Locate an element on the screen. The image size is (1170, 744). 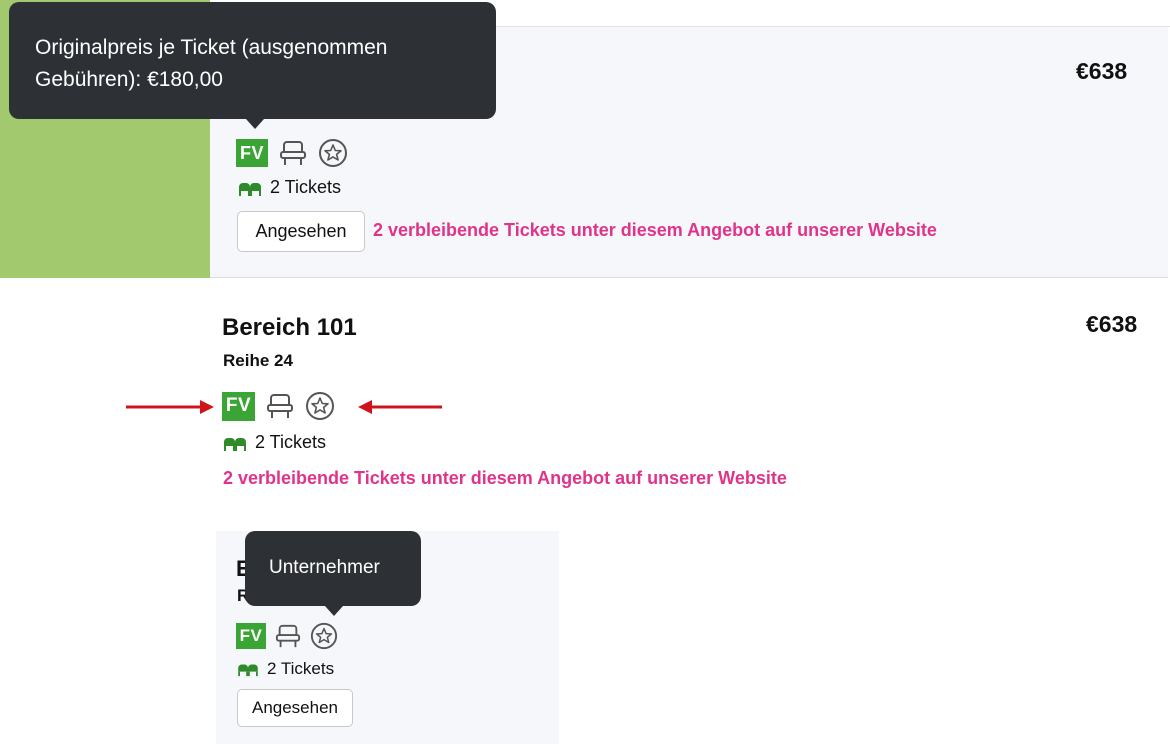
listing-1-feature-icons: FV is located at coordinates (292, 153).